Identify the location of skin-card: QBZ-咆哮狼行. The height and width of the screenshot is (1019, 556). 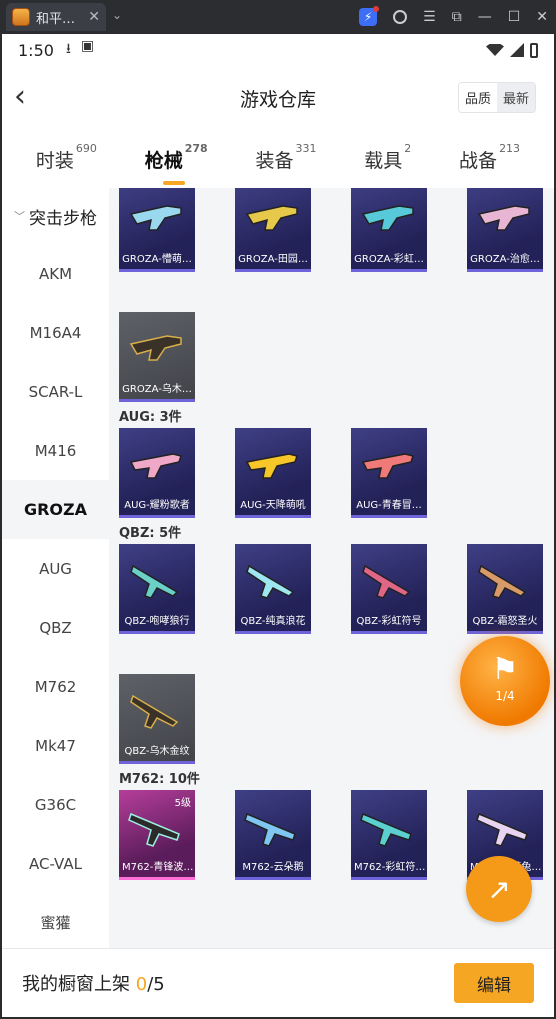
(157, 589).